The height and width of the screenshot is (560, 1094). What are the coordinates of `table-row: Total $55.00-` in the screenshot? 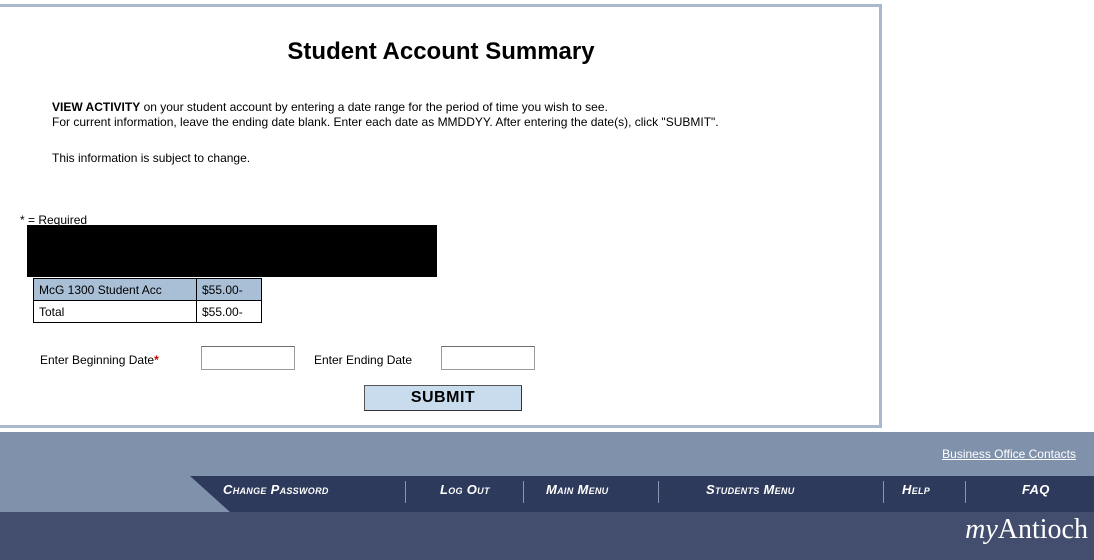 It's located at (147, 311).